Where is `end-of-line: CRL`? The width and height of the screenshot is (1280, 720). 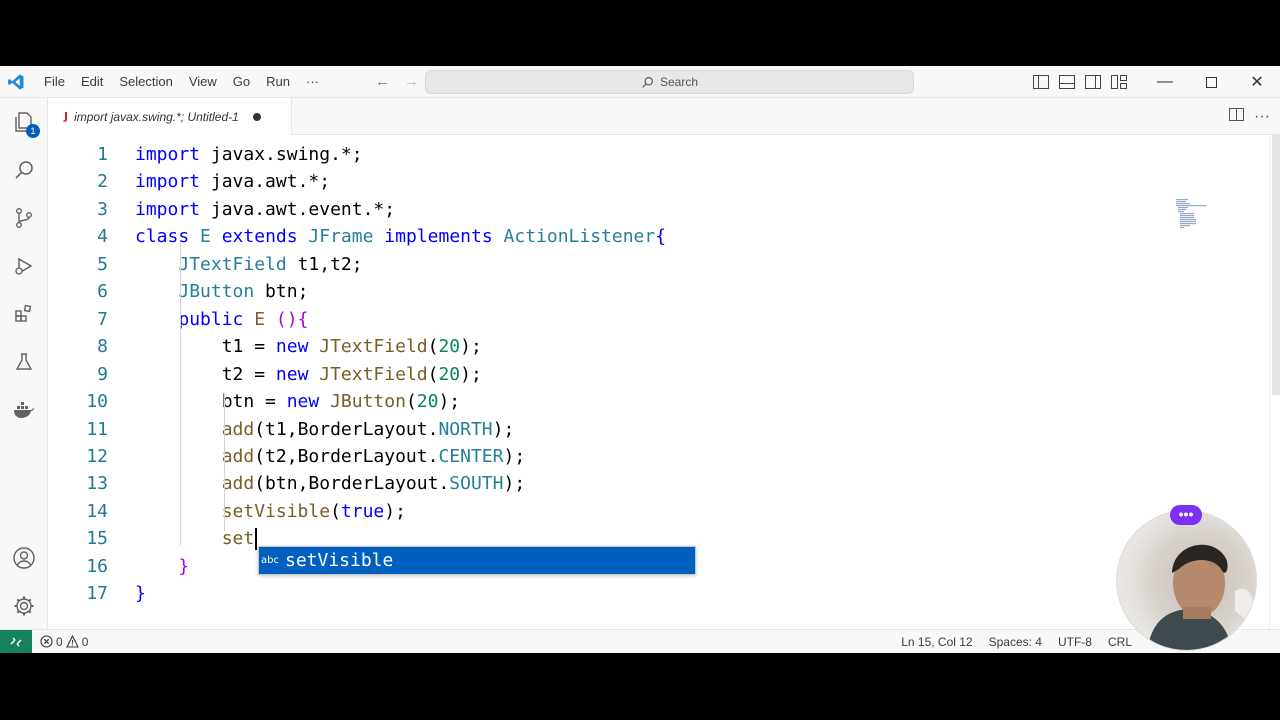 end-of-line: CRL is located at coordinates (1120, 642).